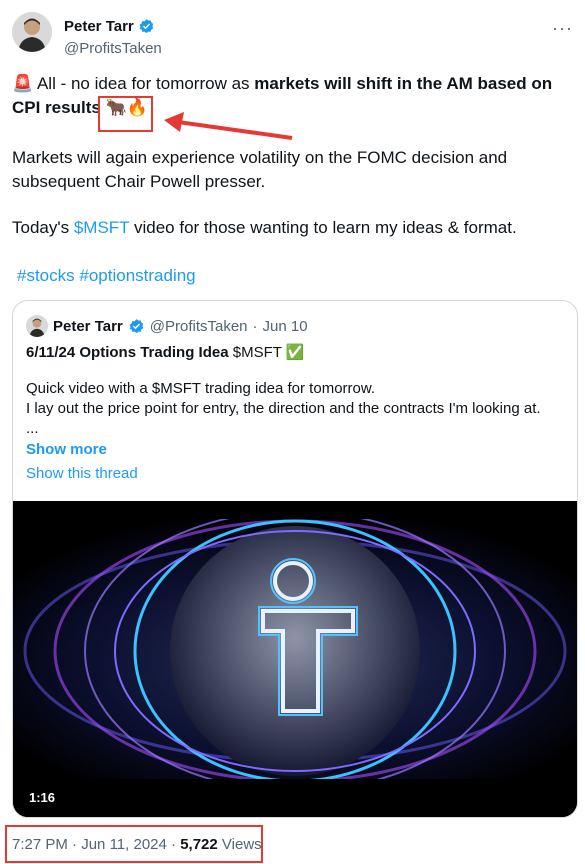 Image resolution: width=585 pixels, height=864 pixels. I want to click on siren-emoji: 🚨, so click(23, 84).